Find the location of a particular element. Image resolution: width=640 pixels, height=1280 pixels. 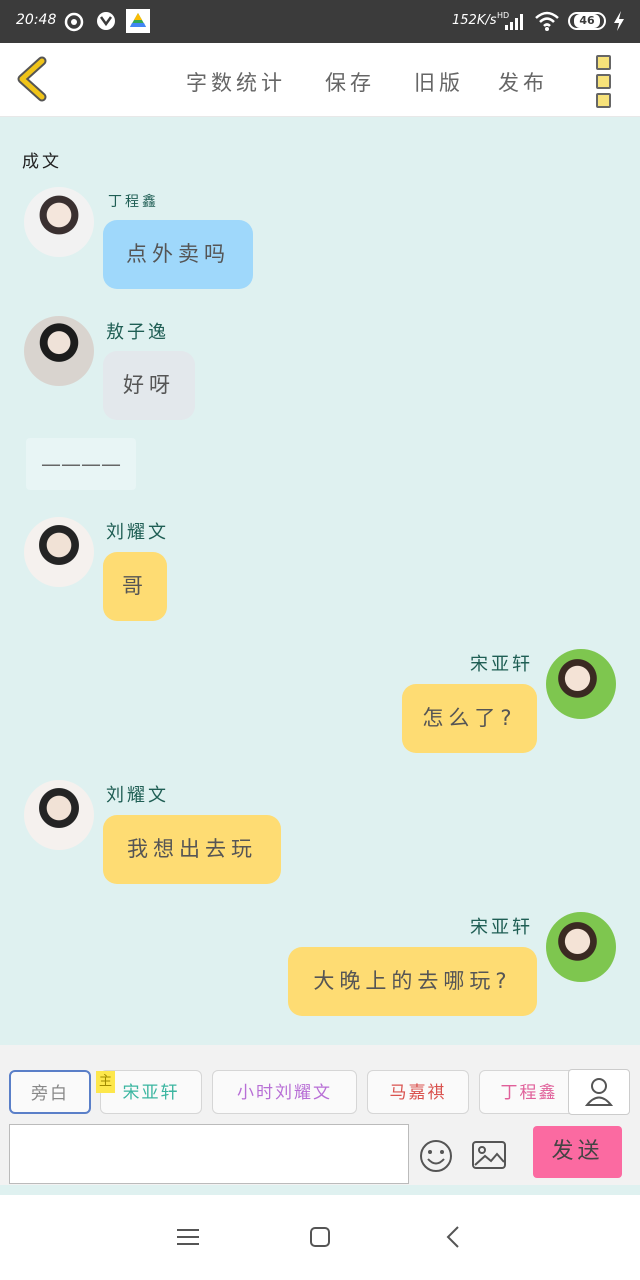

sender-name: 敖子逸 is located at coordinates (137, 332).